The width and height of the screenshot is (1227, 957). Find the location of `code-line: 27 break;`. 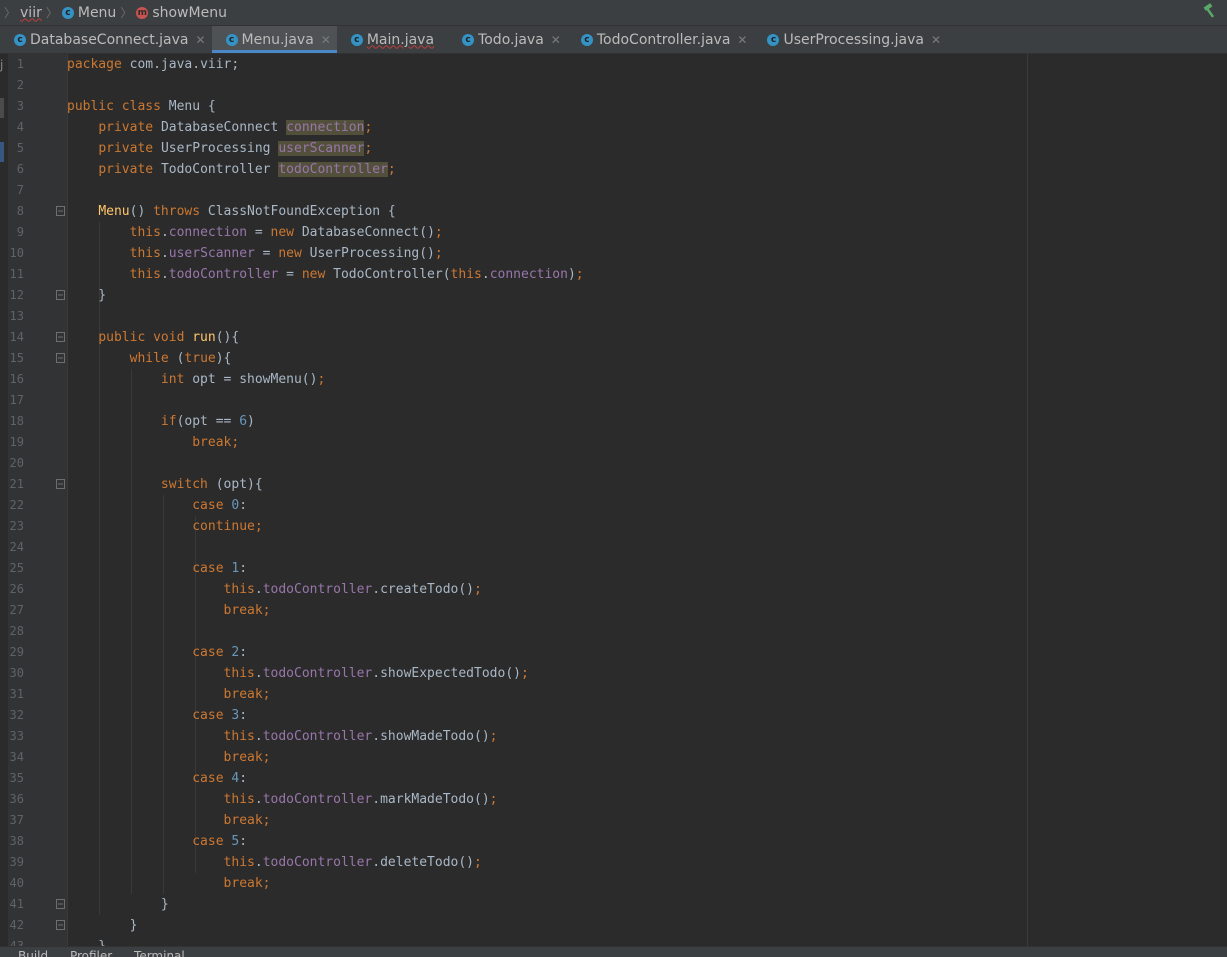

code-line: 27 break; is located at coordinates (613, 610).